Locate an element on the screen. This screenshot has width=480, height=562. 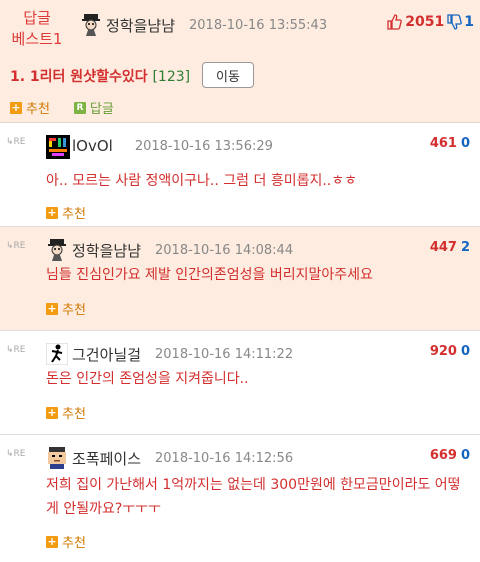
comment-author: 정학을냠냠 2018-10-16 14:08:44 is located at coordinates (169, 250).